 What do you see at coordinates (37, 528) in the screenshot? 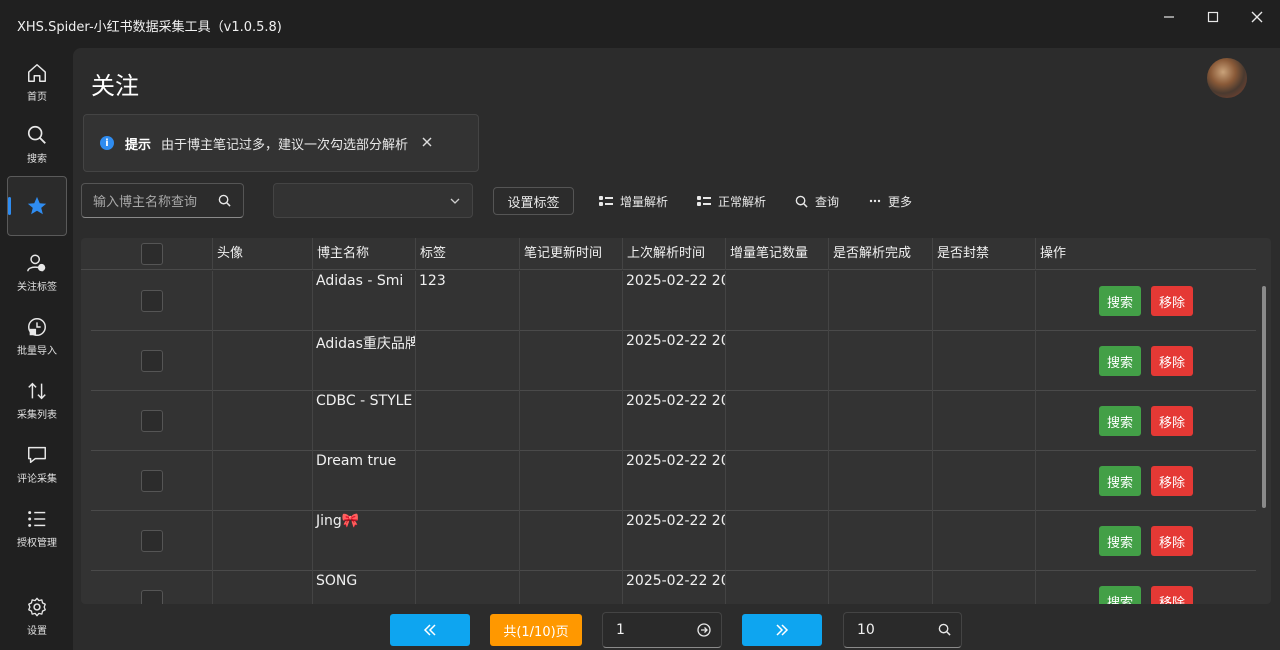
I see `sidebar-item-auth: 授权管理` at bounding box center [37, 528].